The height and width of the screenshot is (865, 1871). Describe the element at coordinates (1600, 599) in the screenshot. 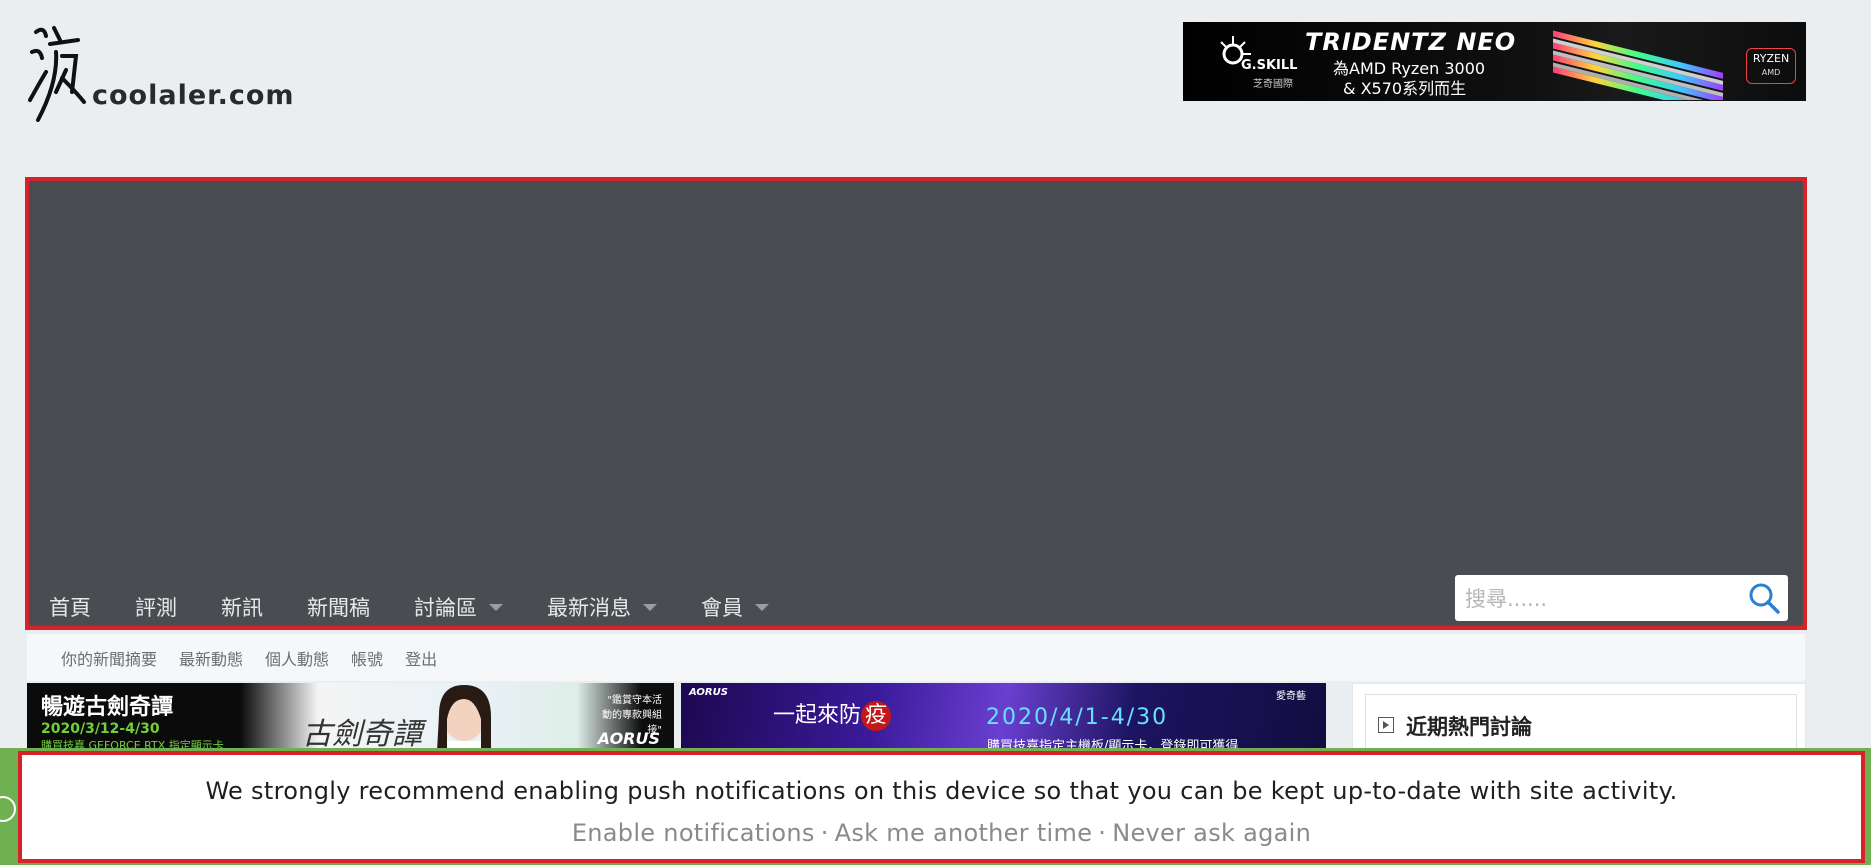

I see `search-input` at that location.